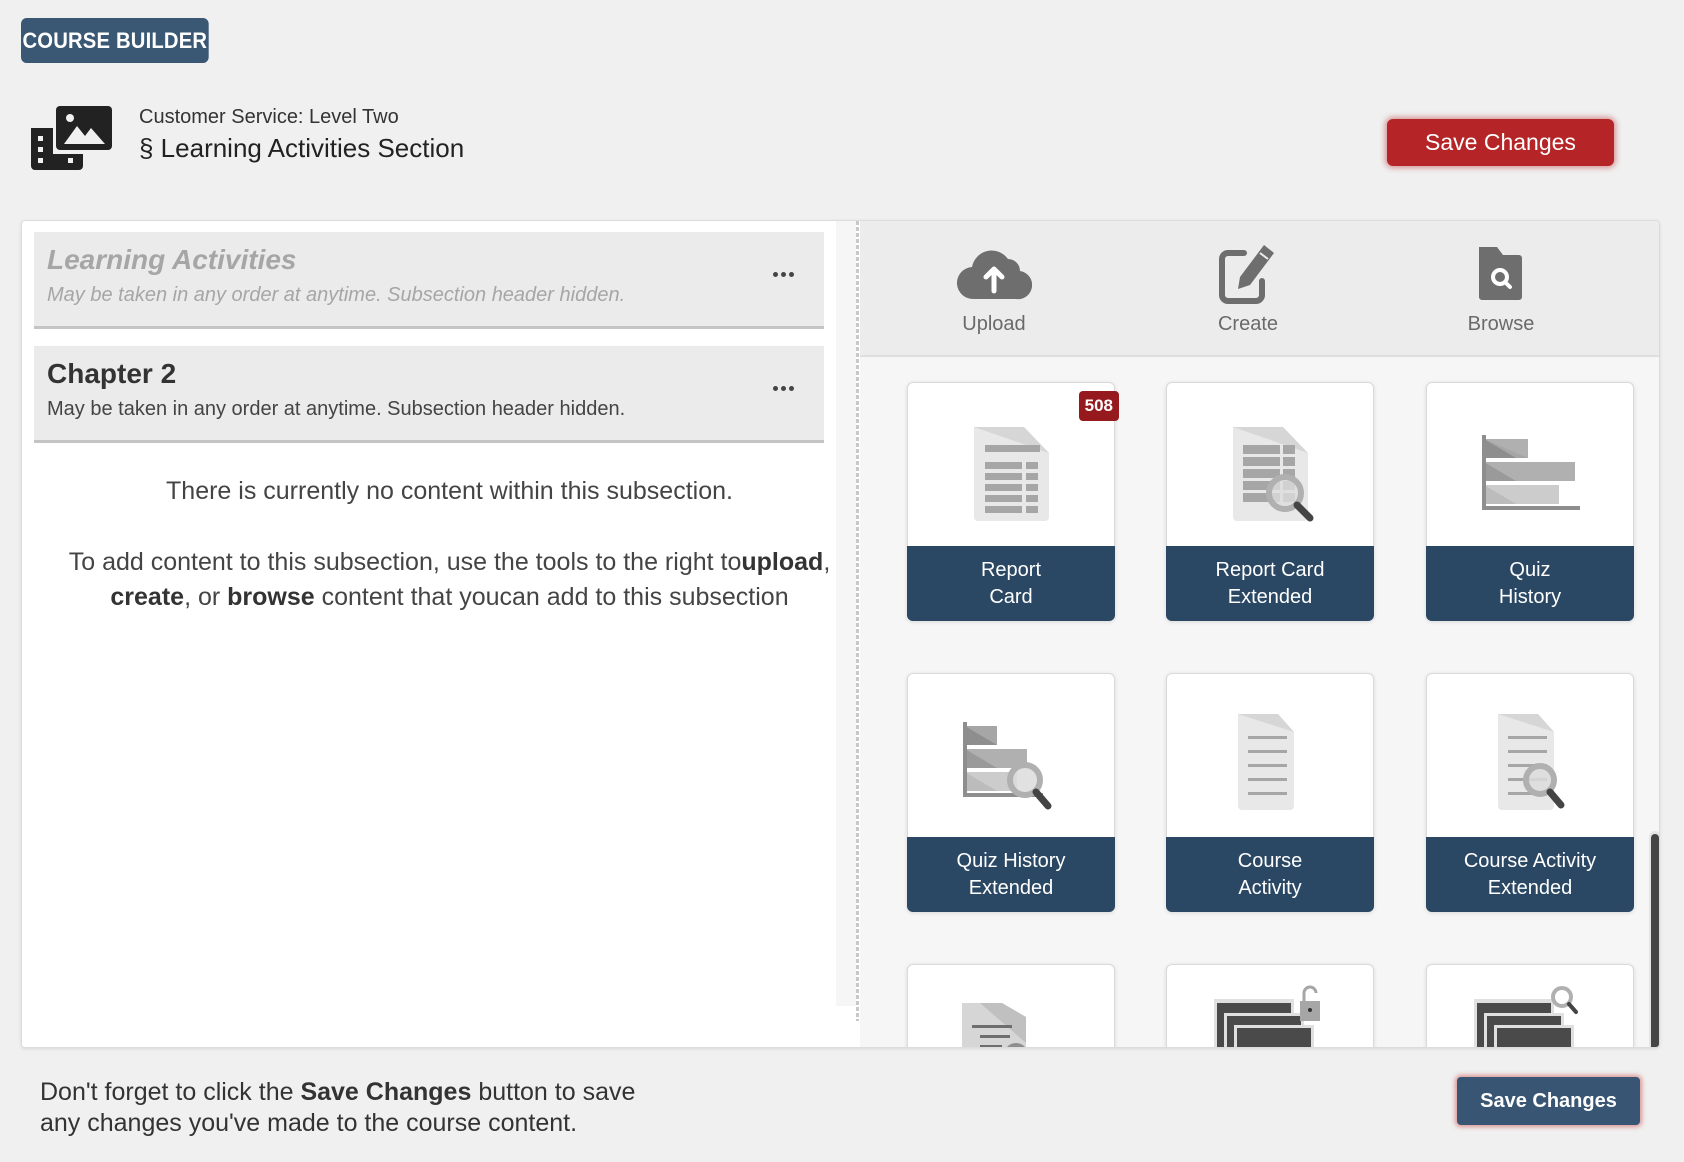  Describe the element at coordinates (1098, 406) in the screenshot. I see `count-badge: 508` at that location.